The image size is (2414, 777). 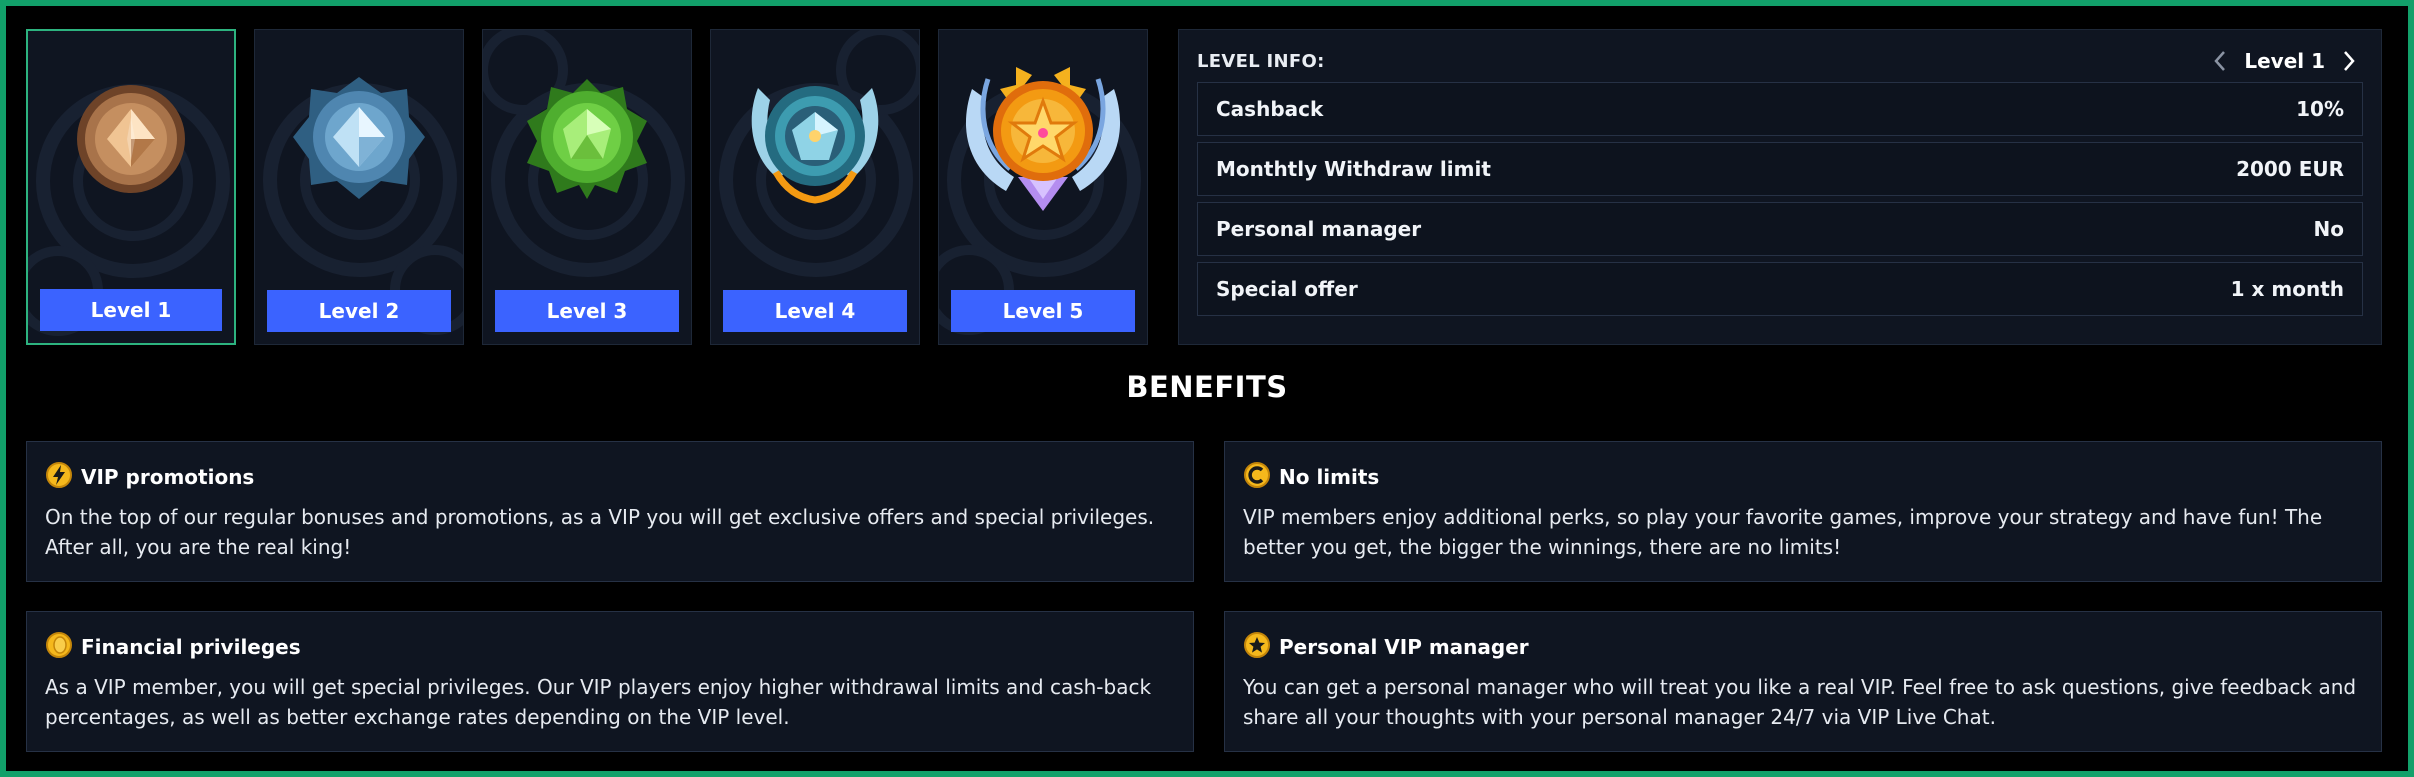 What do you see at coordinates (2290, 169) in the screenshot?
I see `info-row-value: 2000 EUR` at bounding box center [2290, 169].